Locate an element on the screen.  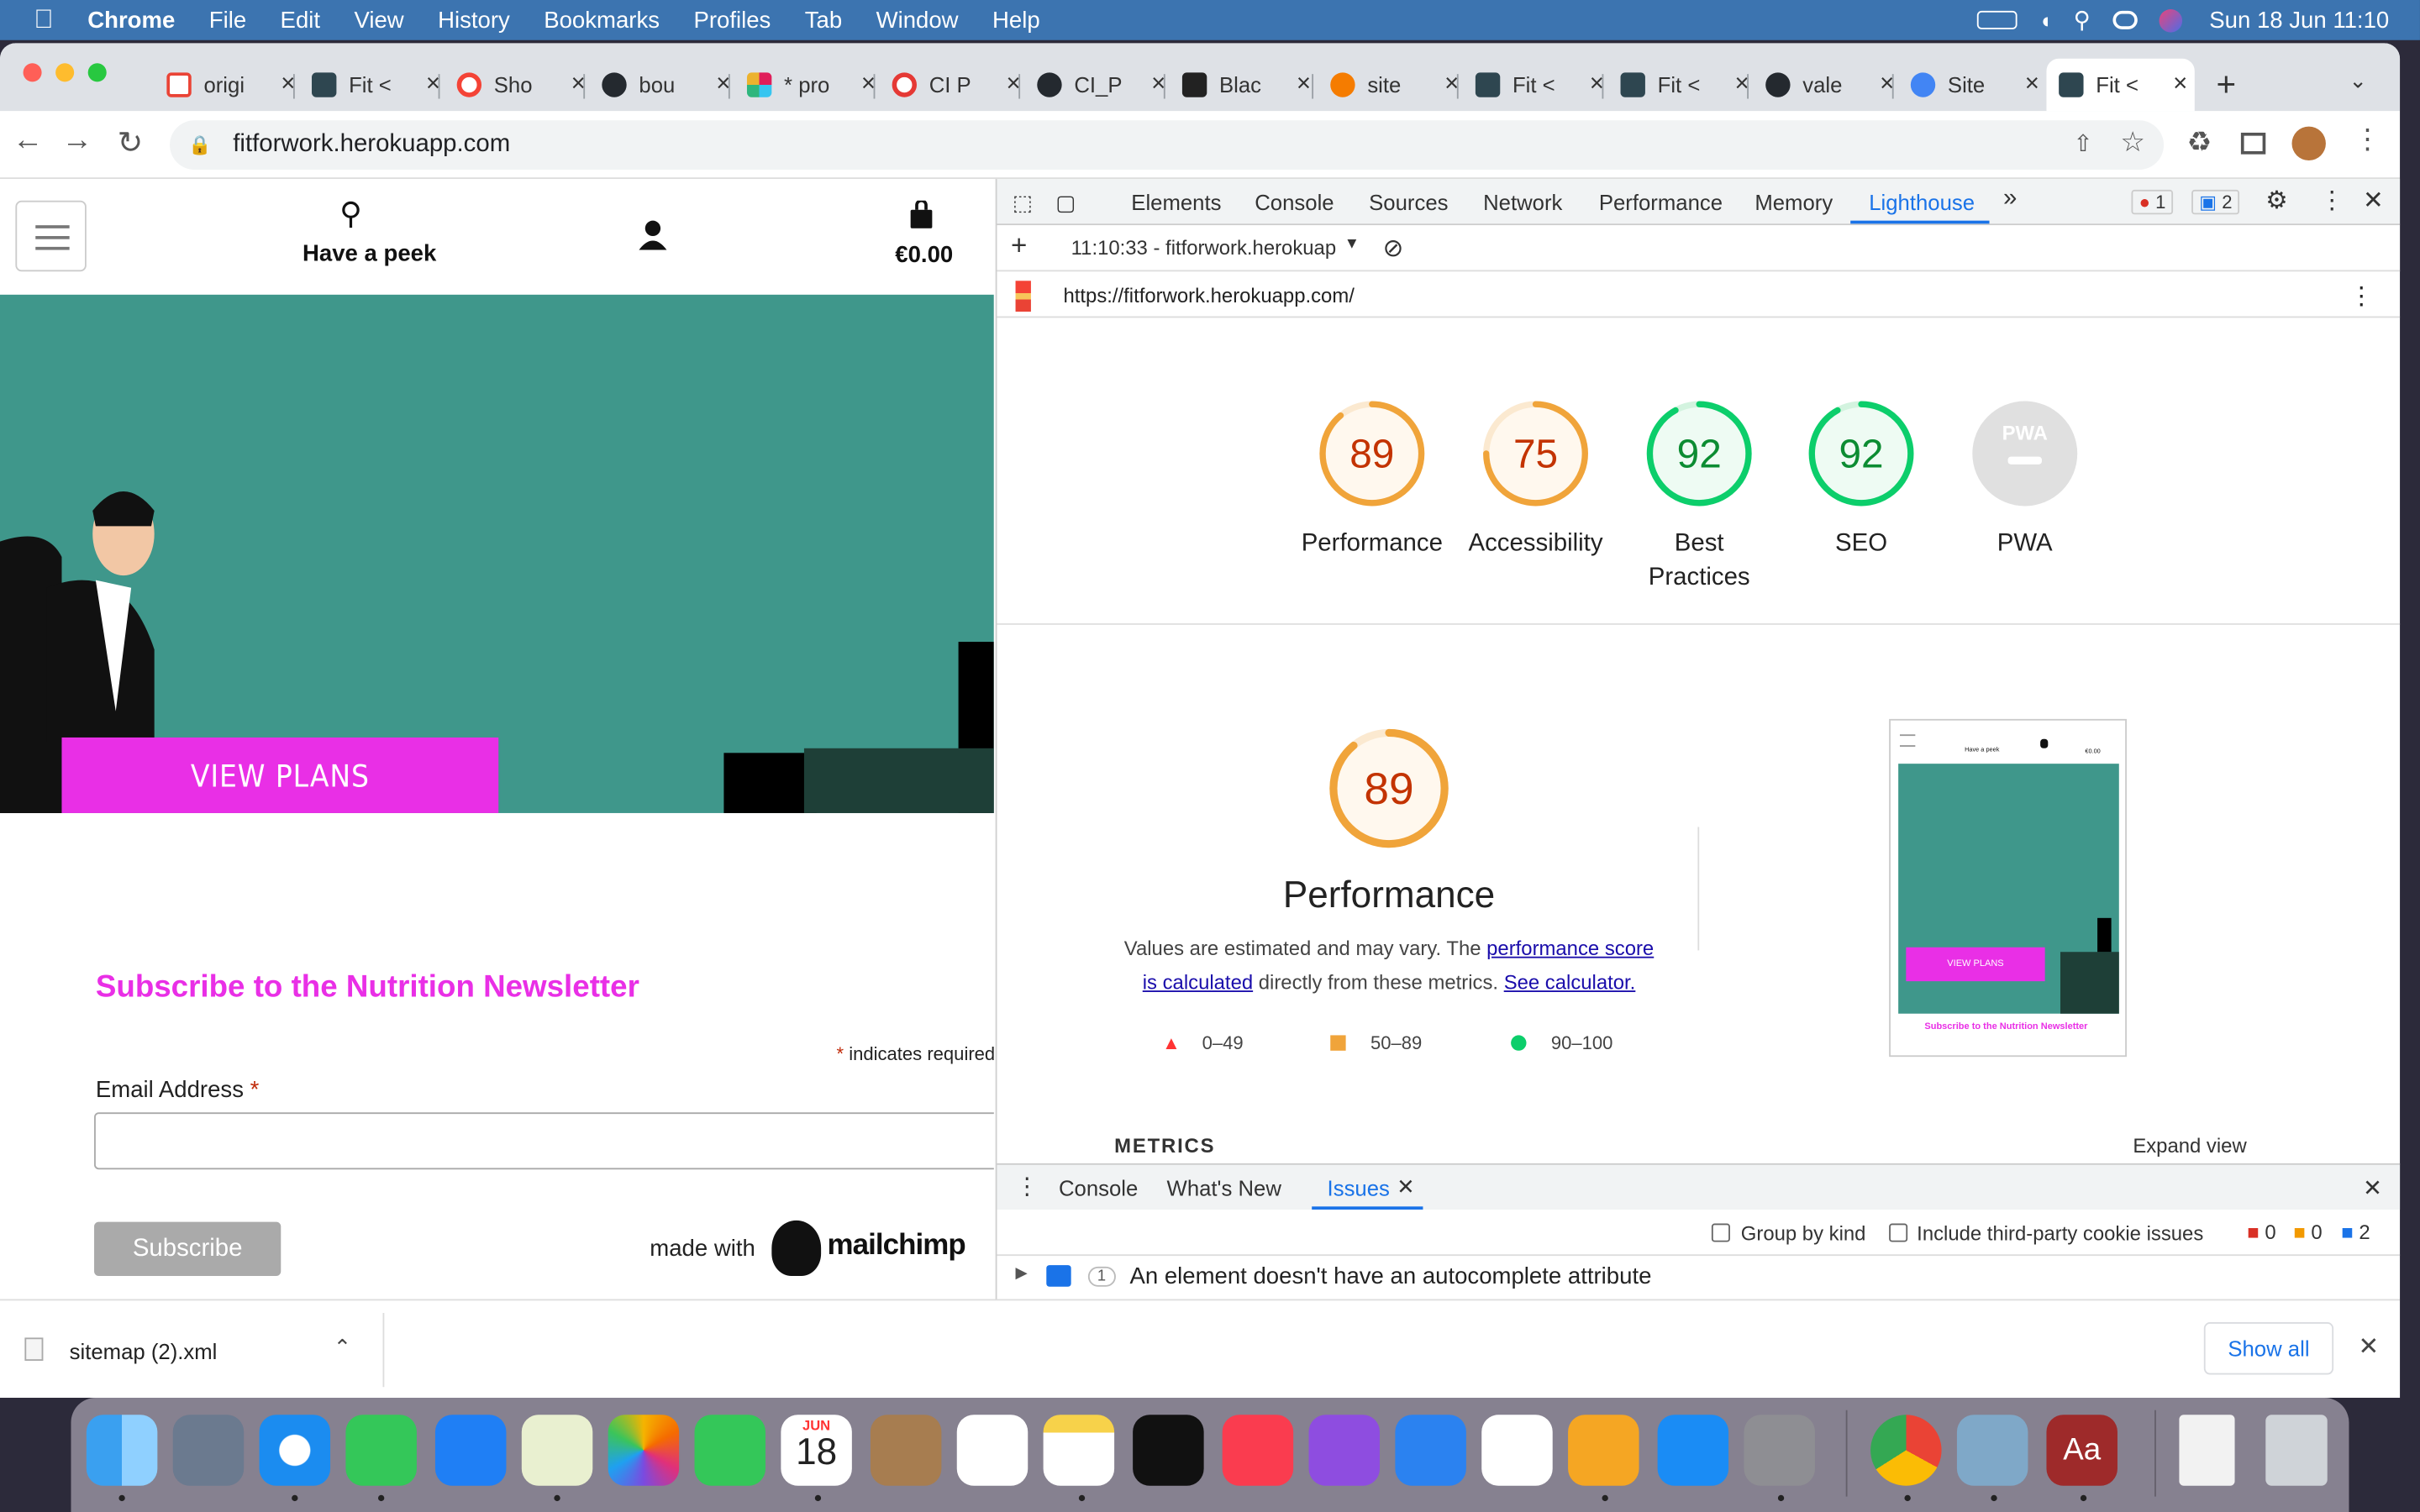
drawer-tab-issues: Issues is located at coordinates (1359, 1188).